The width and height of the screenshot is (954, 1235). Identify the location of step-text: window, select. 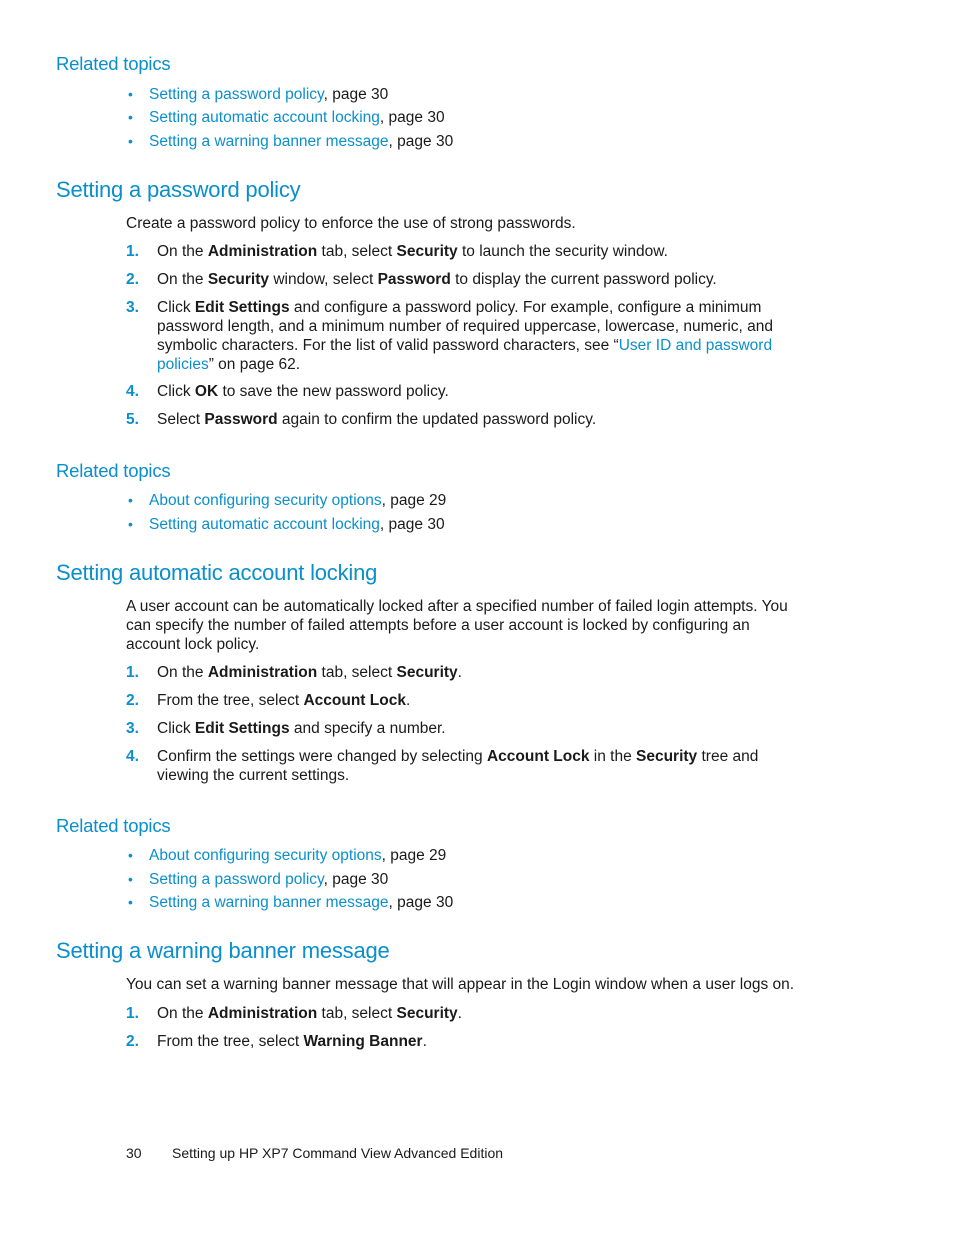
(323, 279).